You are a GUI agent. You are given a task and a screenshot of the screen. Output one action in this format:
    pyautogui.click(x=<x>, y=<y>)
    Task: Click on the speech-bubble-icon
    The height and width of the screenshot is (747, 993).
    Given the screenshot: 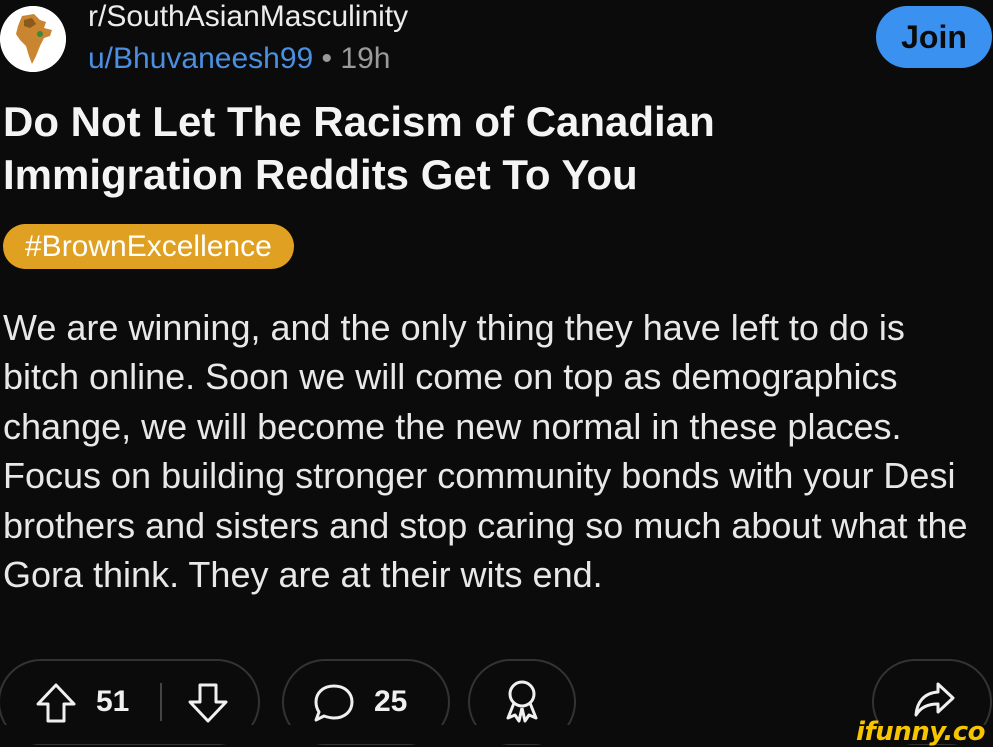 What is the action you would take?
    pyautogui.click(x=334, y=703)
    